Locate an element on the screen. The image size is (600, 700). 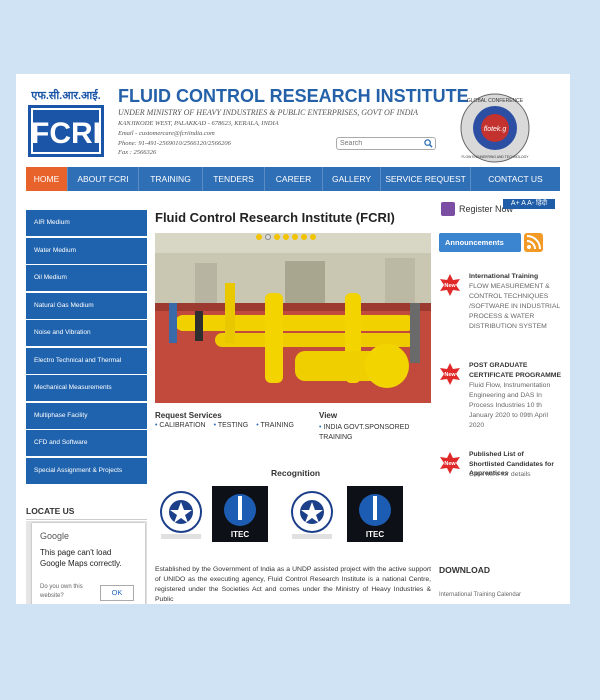
link-govt-sponsored-training: INDIA GOVT.SPONSORED TRAINING is located at coordinates (369, 433).